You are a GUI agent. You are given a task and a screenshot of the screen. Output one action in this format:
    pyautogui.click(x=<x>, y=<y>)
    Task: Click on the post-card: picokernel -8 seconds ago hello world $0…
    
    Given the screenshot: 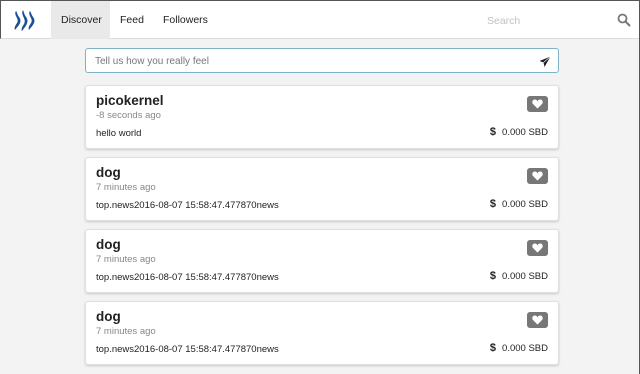 What is the action you would take?
    pyautogui.click(x=322, y=117)
    